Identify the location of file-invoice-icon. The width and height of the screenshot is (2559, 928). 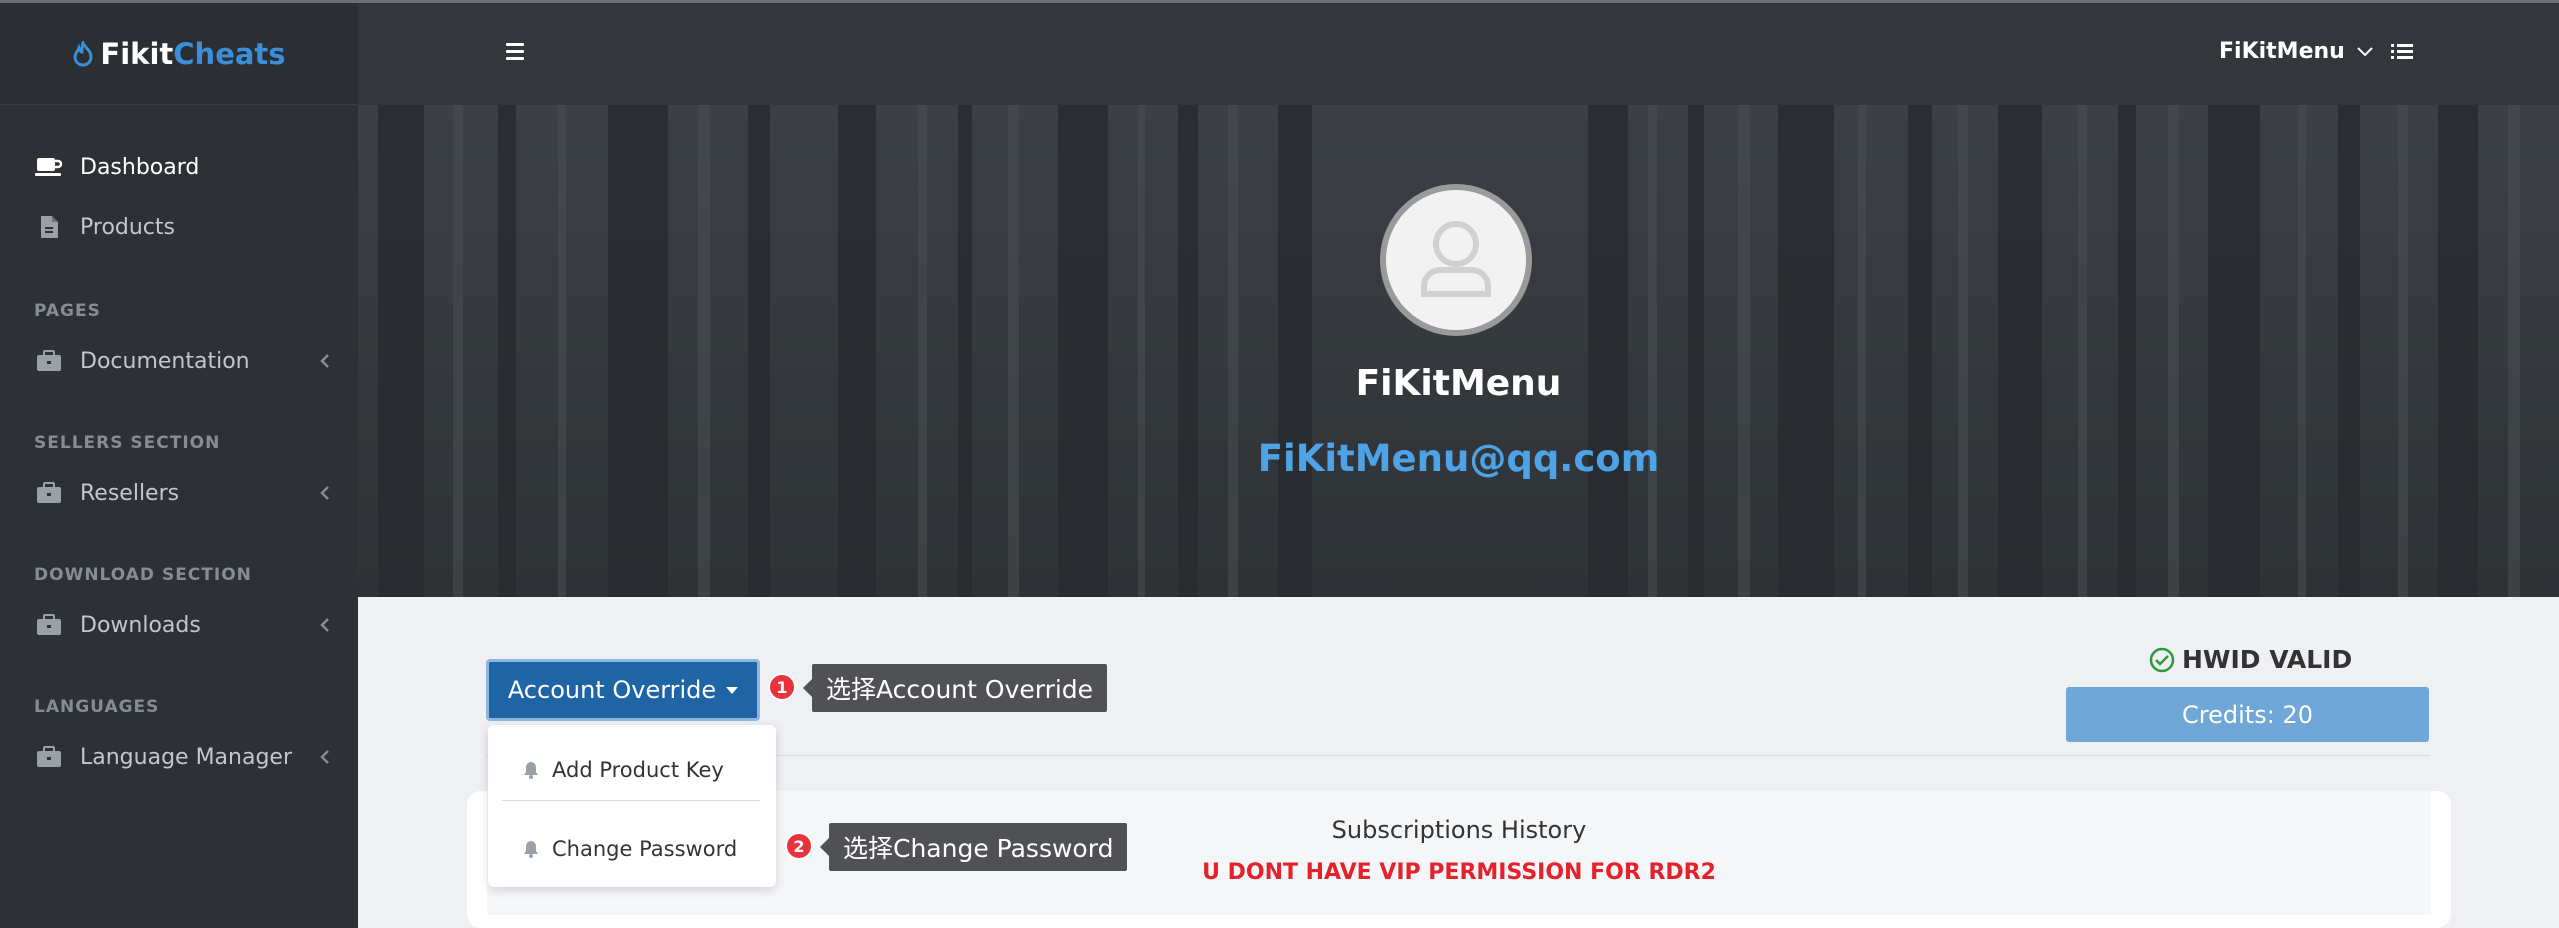
(49, 227).